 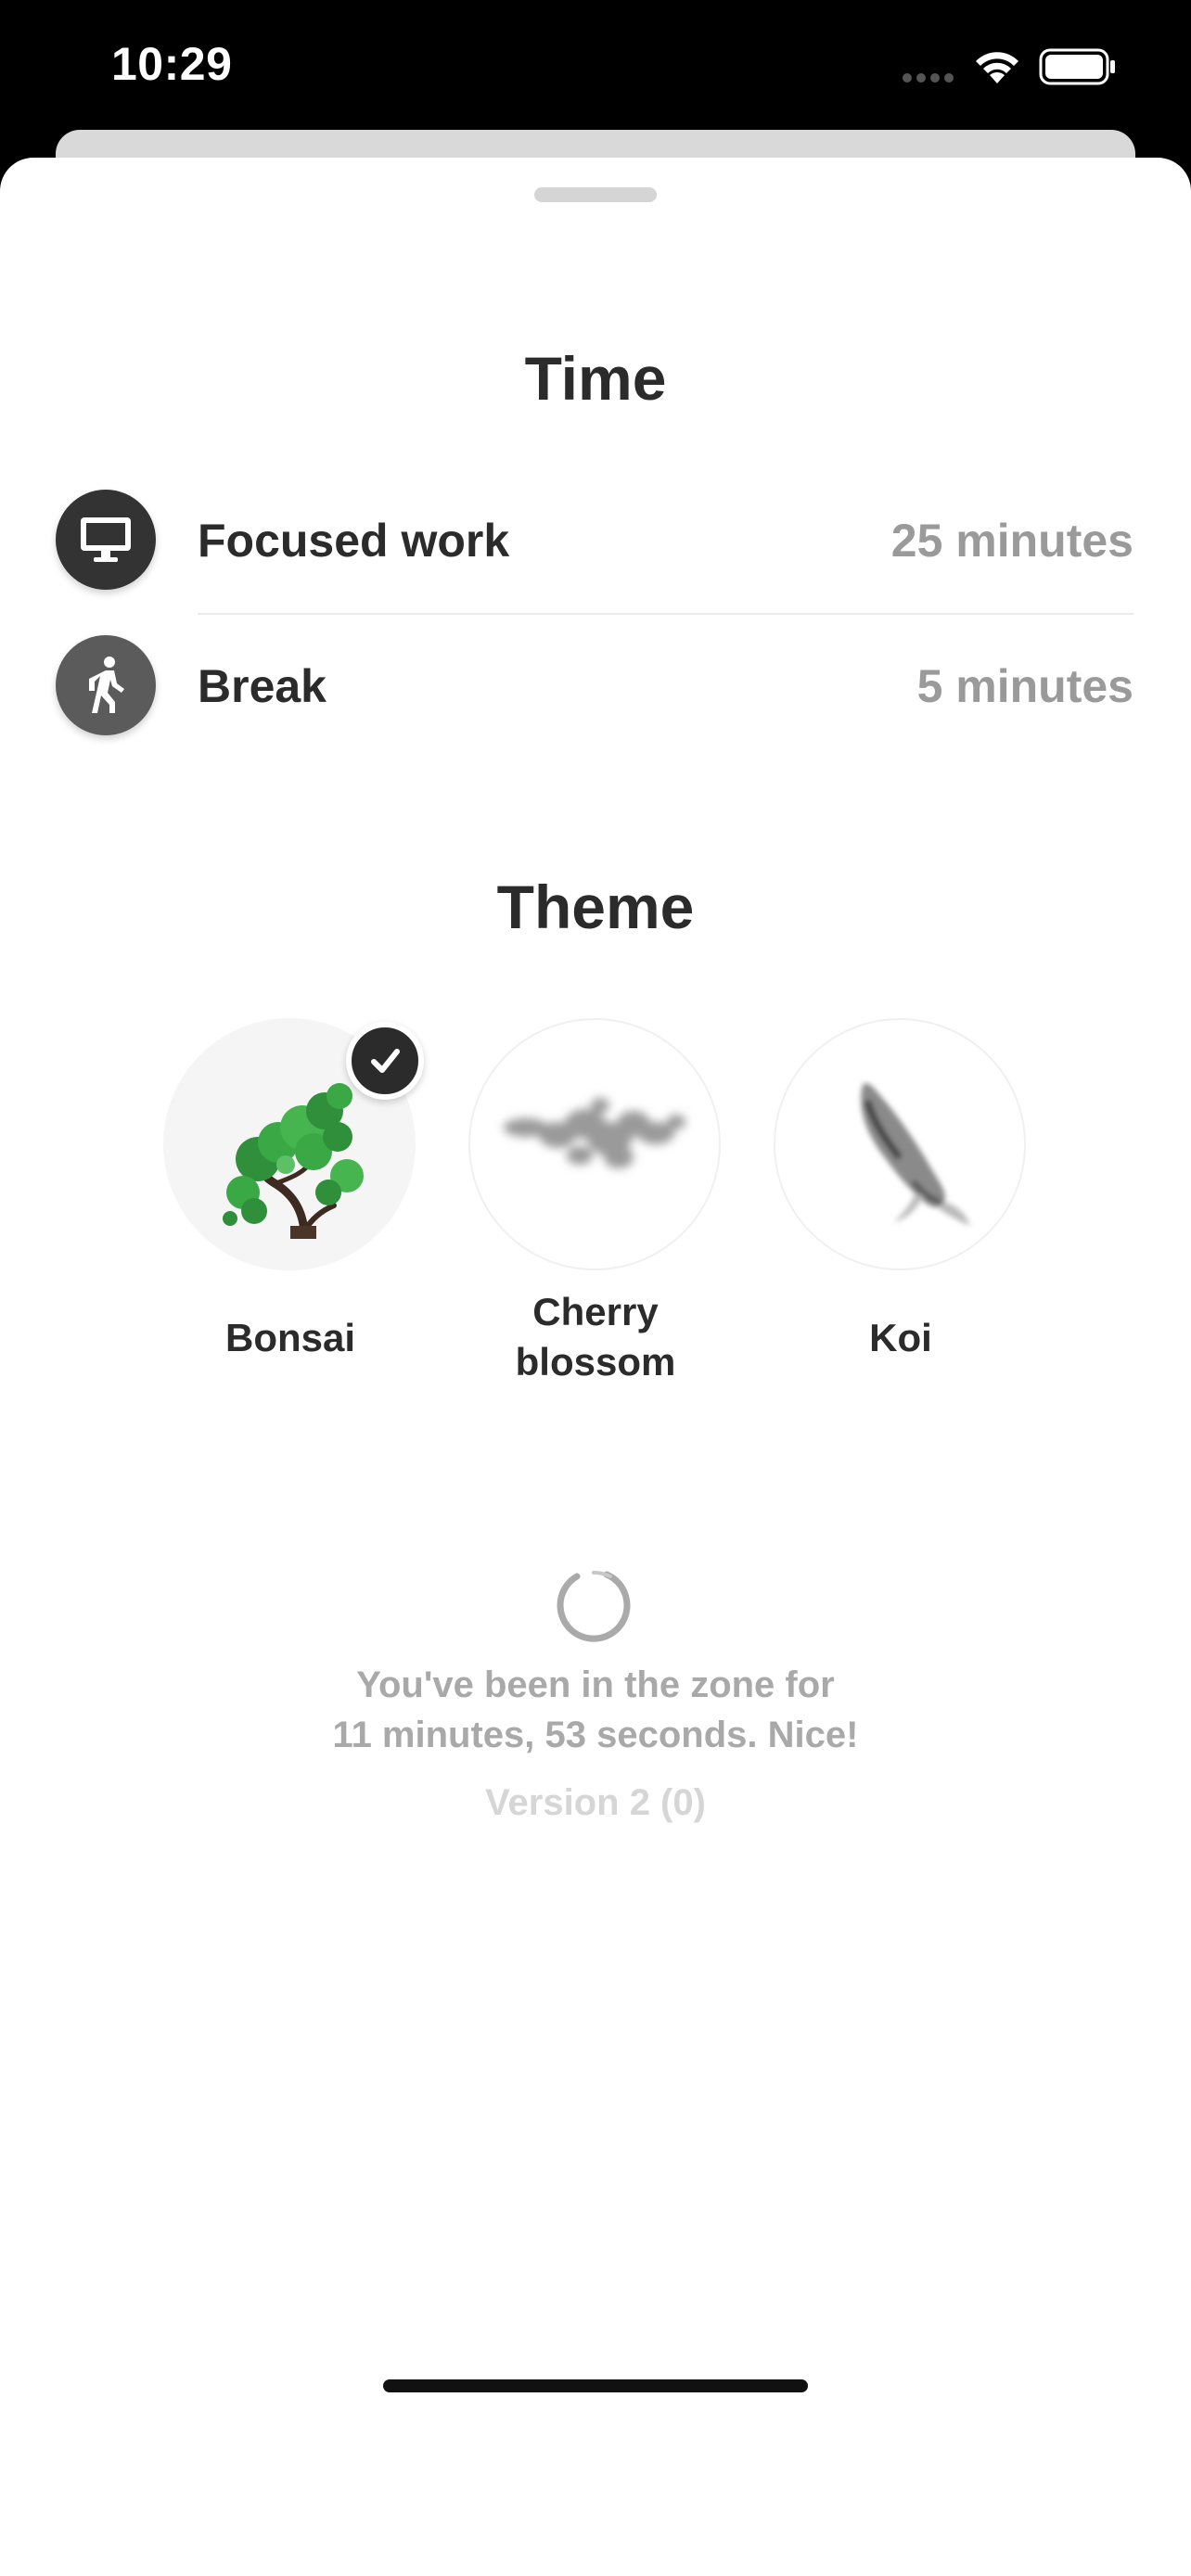 What do you see at coordinates (595, 1311) in the screenshot?
I see `theme-label-line: Cherry` at bounding box center [595, 1311].